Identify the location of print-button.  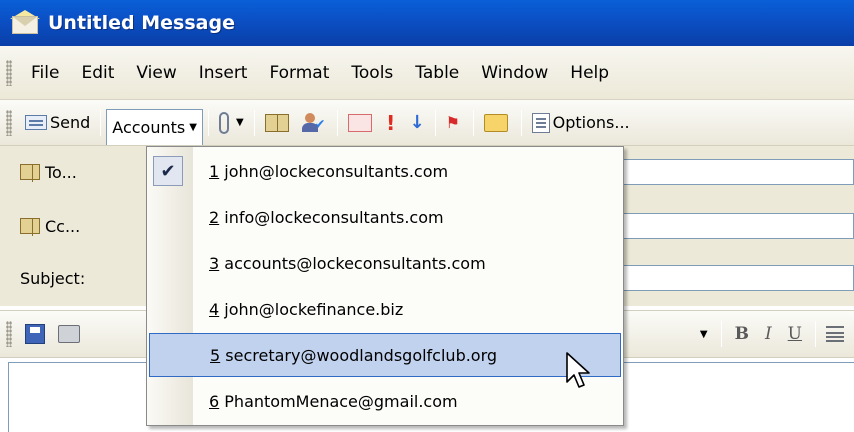
(70, 334).